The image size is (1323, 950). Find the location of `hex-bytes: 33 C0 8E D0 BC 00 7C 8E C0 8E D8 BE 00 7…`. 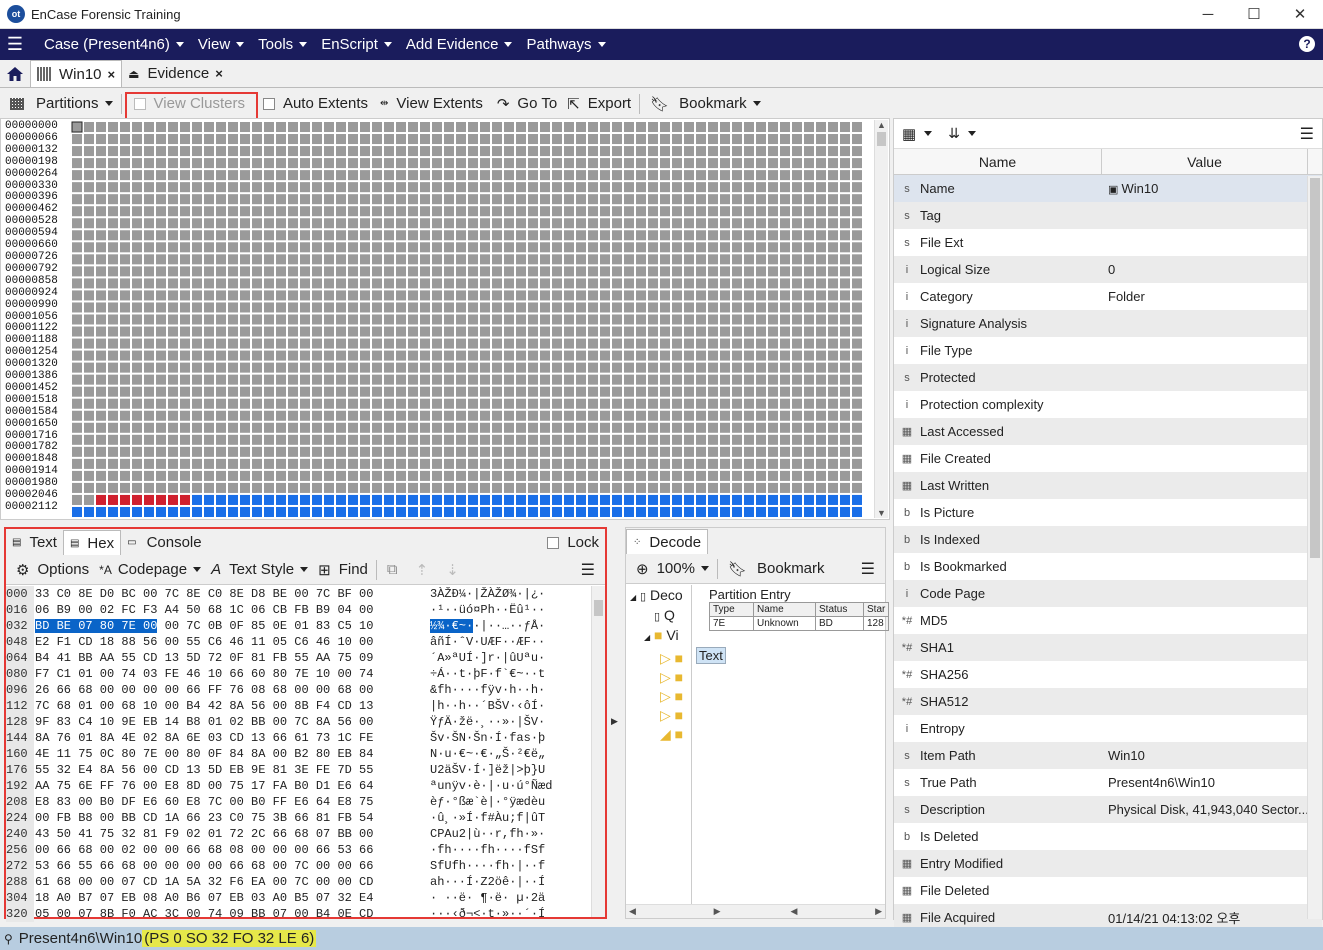

hex-bytes: 33 C0 8E D0 BC 00 7C 8E C0 8E D8 BE 00 7… is located at coordinates (224, 594).